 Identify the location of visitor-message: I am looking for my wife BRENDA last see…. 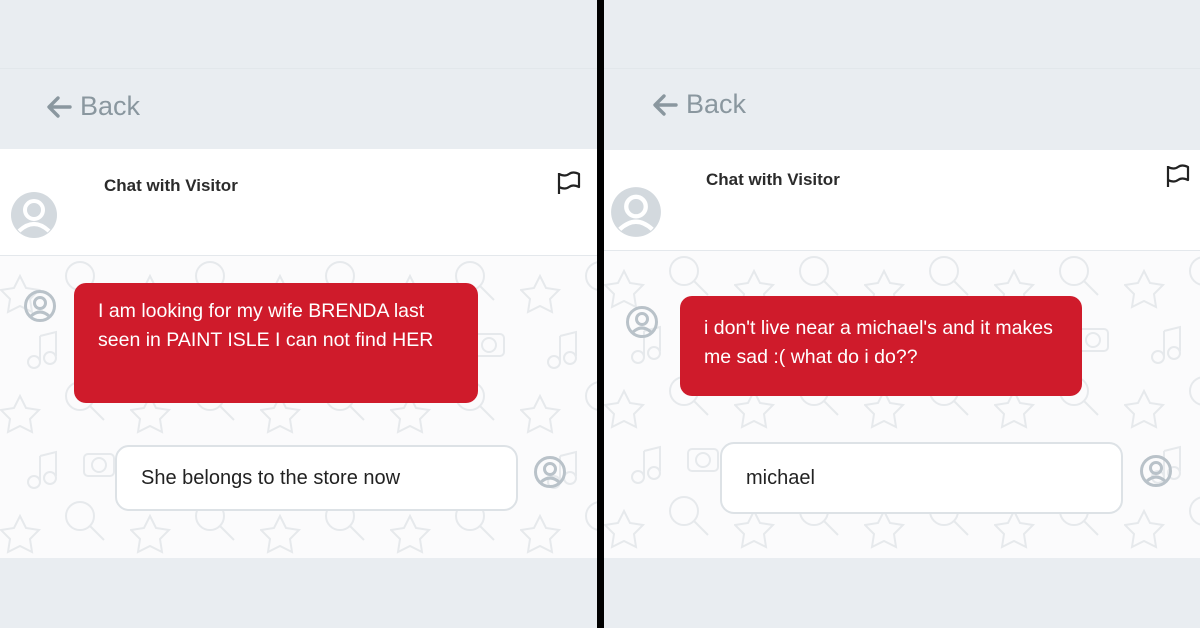
(276, 343).